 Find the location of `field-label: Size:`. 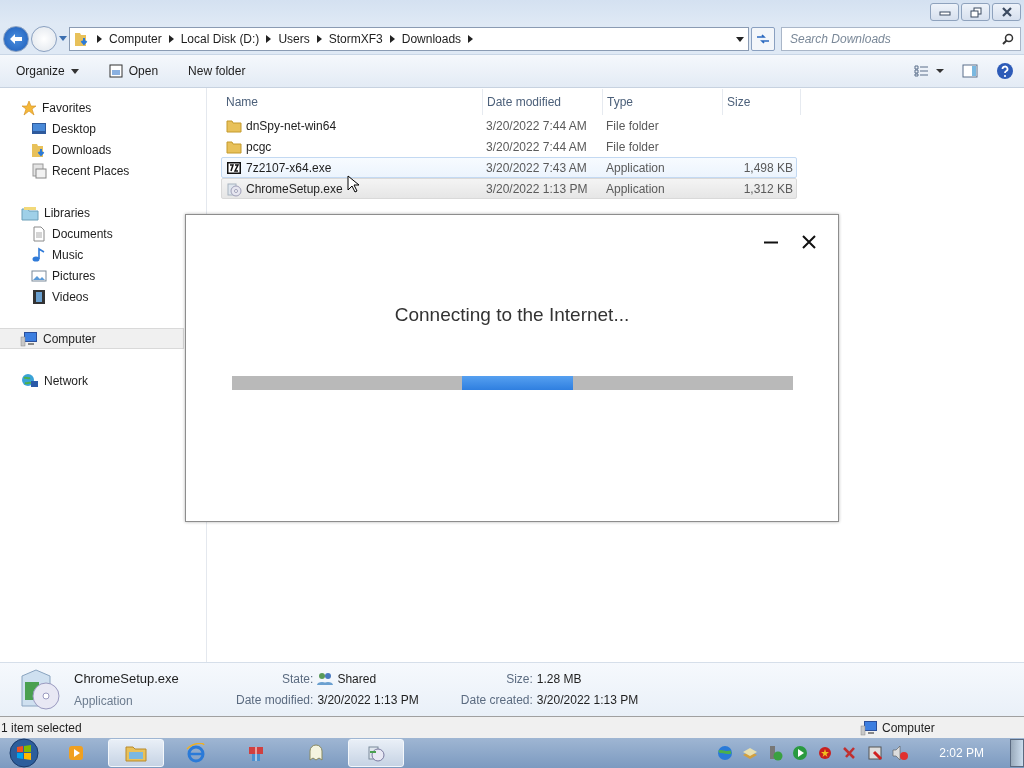

field-label: Size: is located at coordinates (519, 679).